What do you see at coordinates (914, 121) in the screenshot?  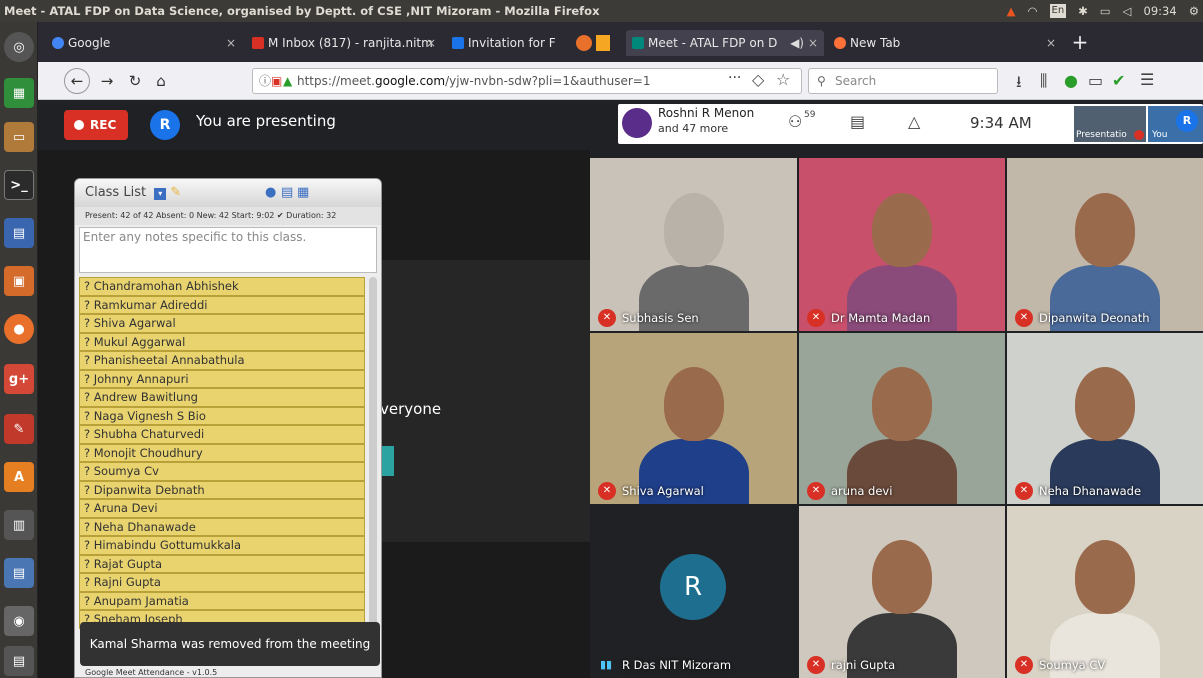 I see `activities-icon: △` at bounding box center [914, 121].